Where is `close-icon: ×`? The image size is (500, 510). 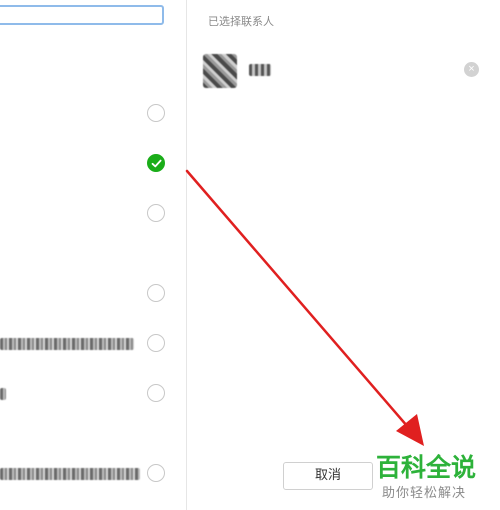 close-icon: × is located at coordinates (471, 69).